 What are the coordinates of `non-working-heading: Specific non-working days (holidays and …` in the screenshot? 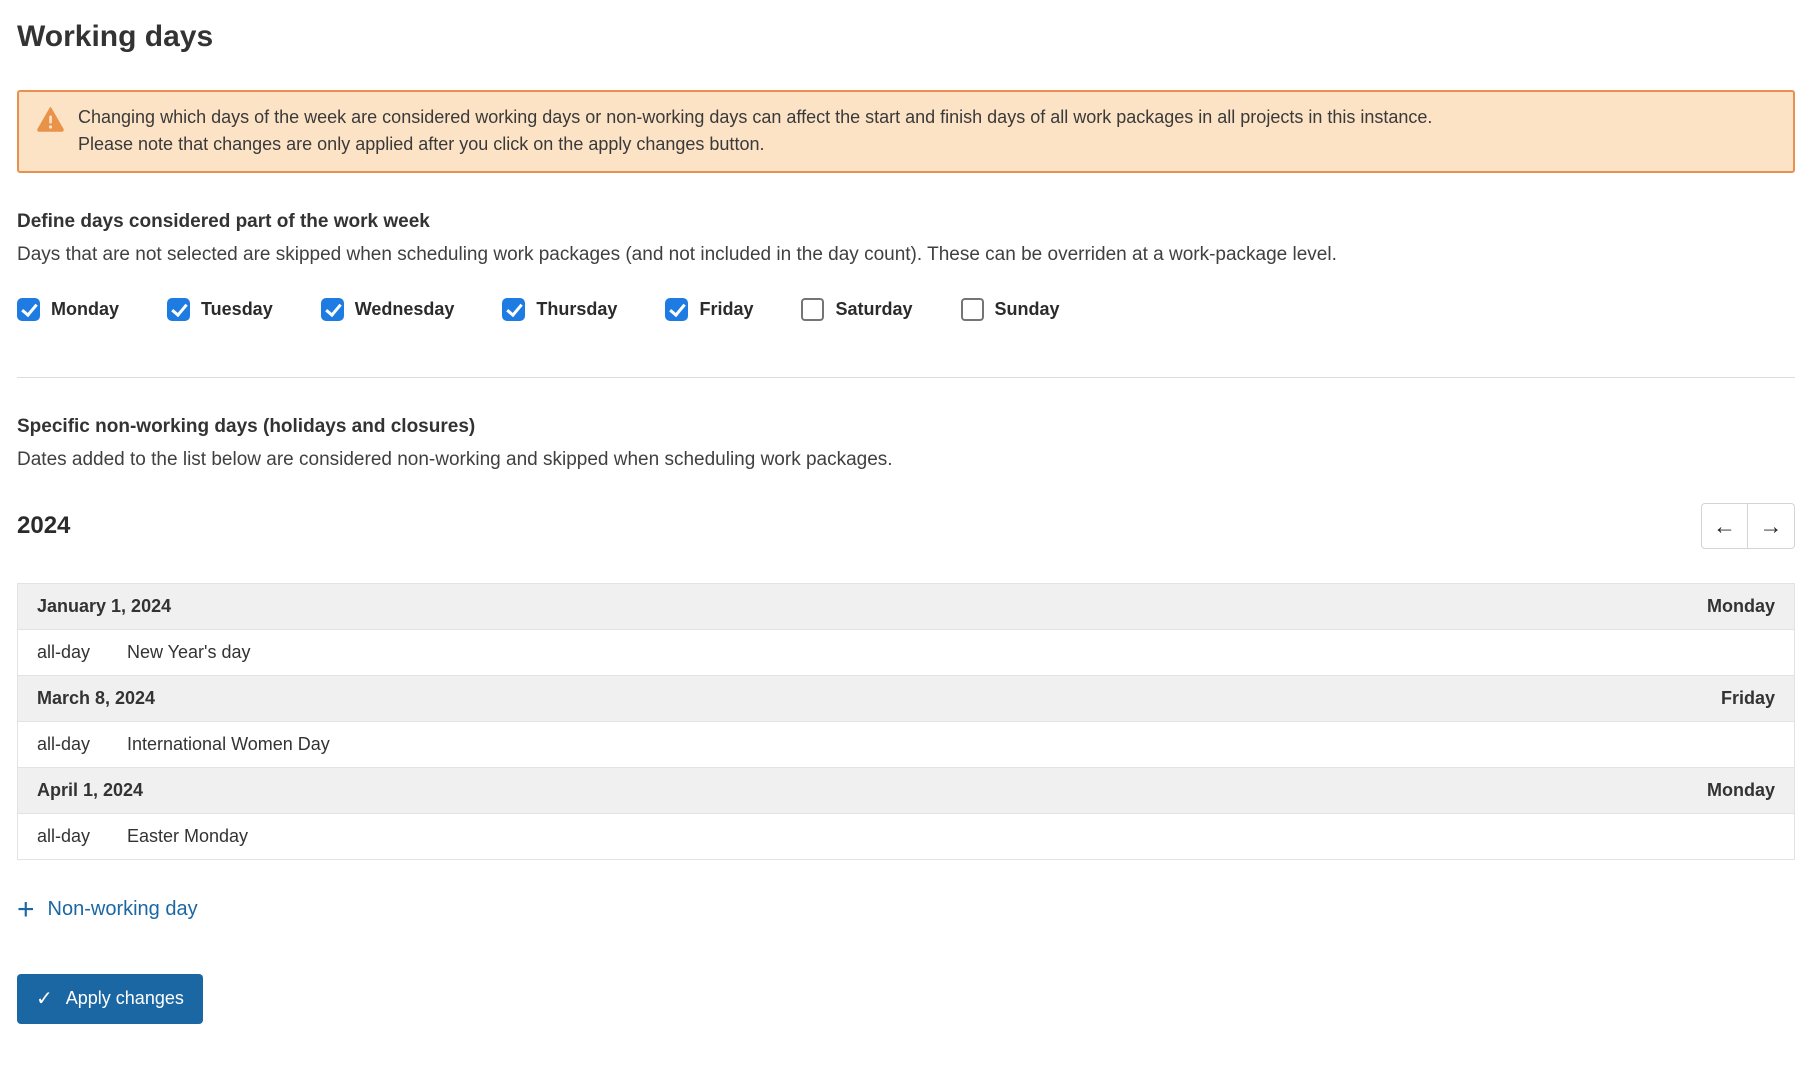 It's located at (246, 426).